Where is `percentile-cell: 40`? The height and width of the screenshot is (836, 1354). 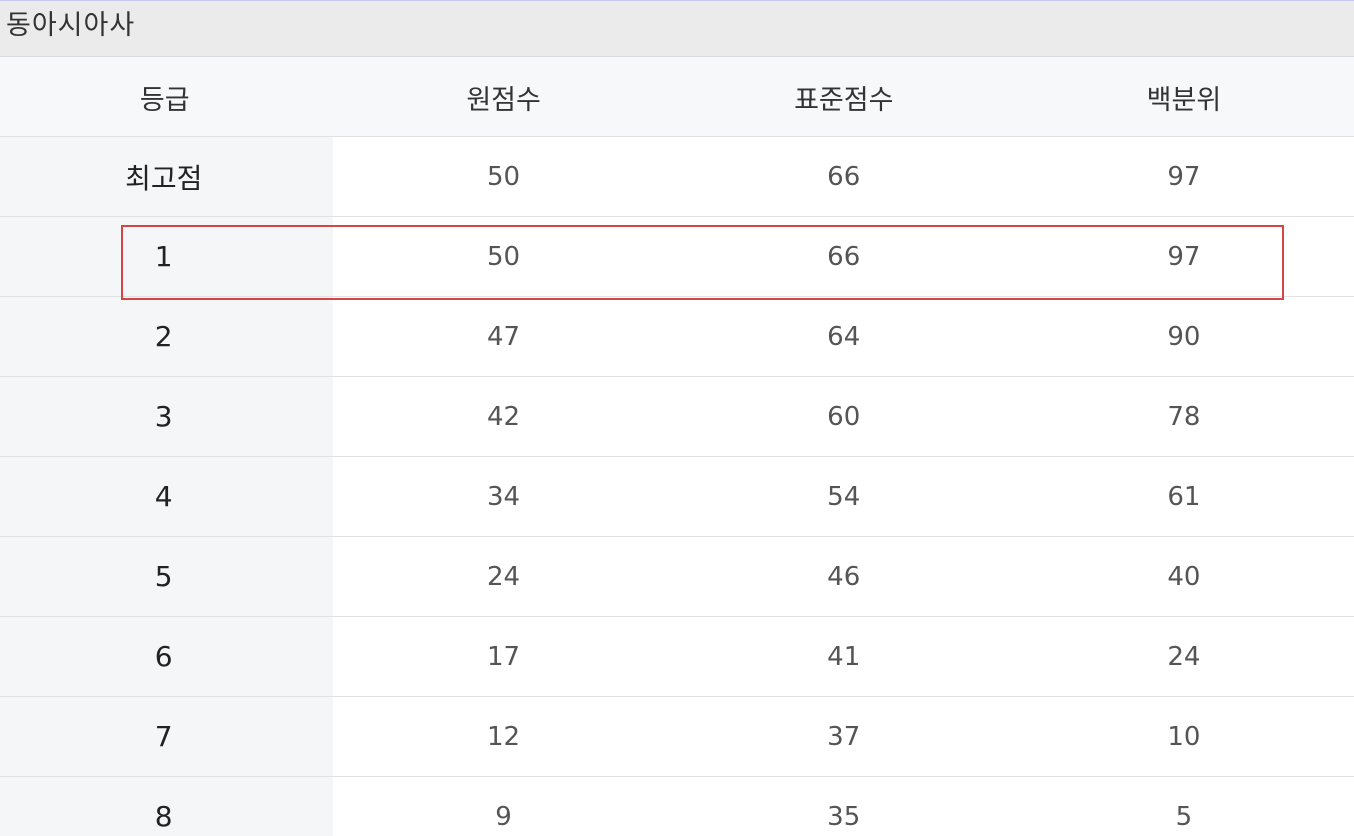 percentile-cell: 40 is located at coordinates (1184, 576).